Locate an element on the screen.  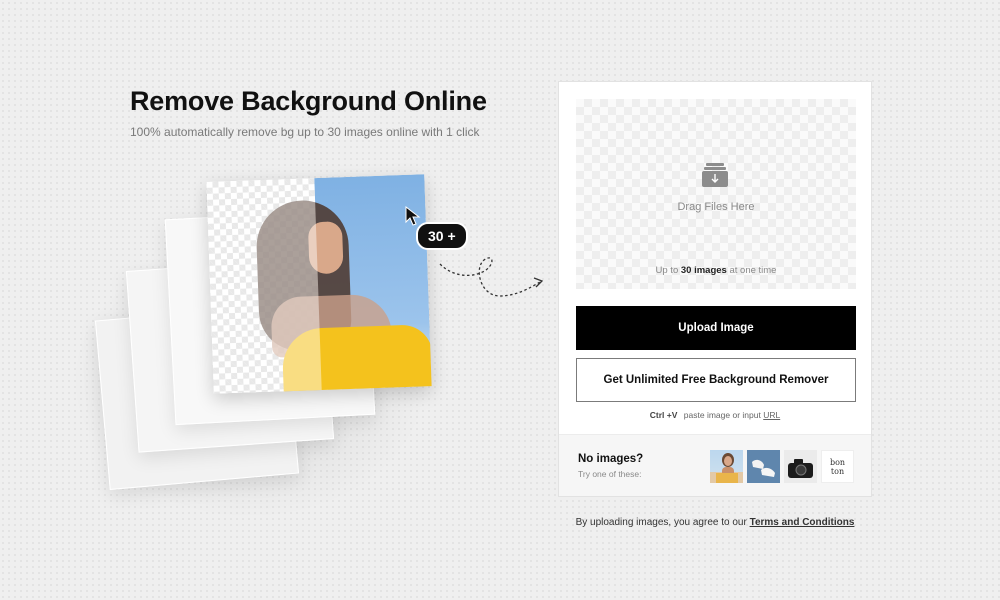
paste-hint: Ctrl +V paste image or input URL is located at coordinates (715, 415).